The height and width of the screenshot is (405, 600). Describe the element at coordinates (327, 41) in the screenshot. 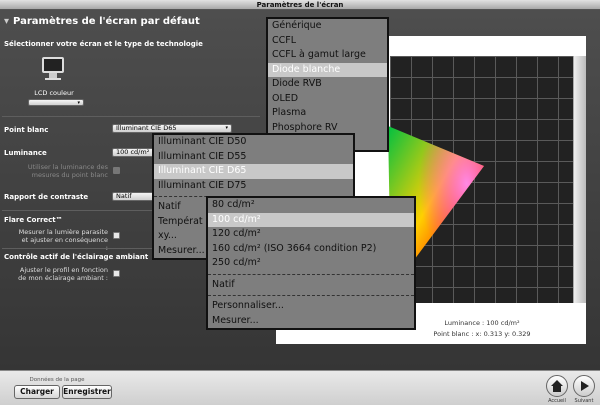

I see `menu-item: CCFL` at that location.